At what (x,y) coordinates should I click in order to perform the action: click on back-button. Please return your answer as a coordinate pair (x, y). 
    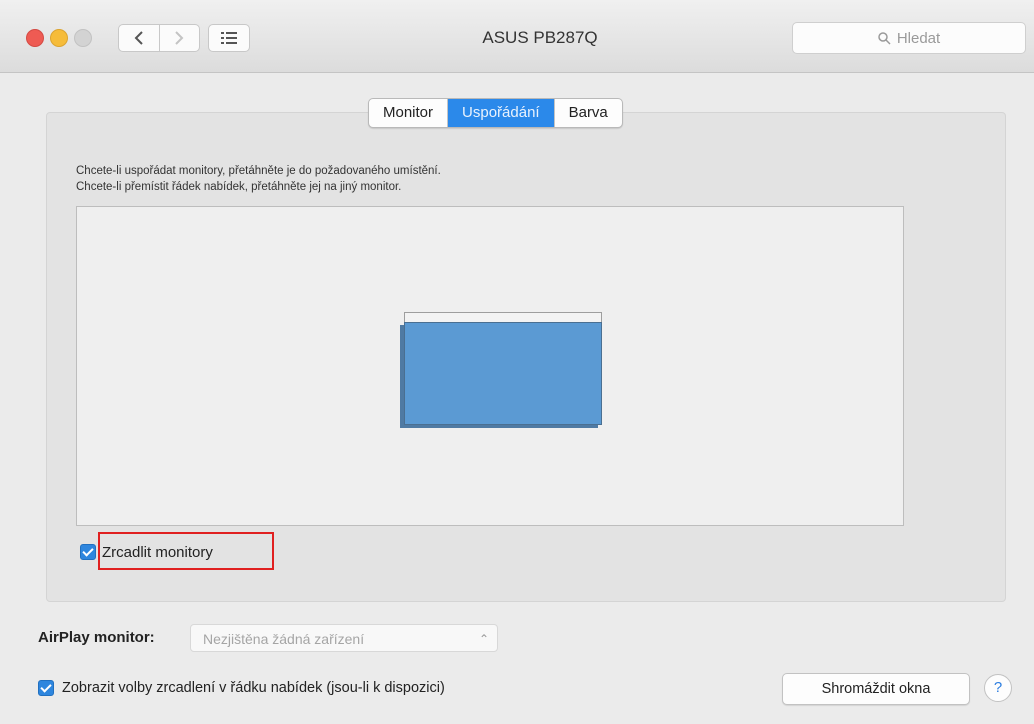
    Looking at the image, I should click on (139, 38).